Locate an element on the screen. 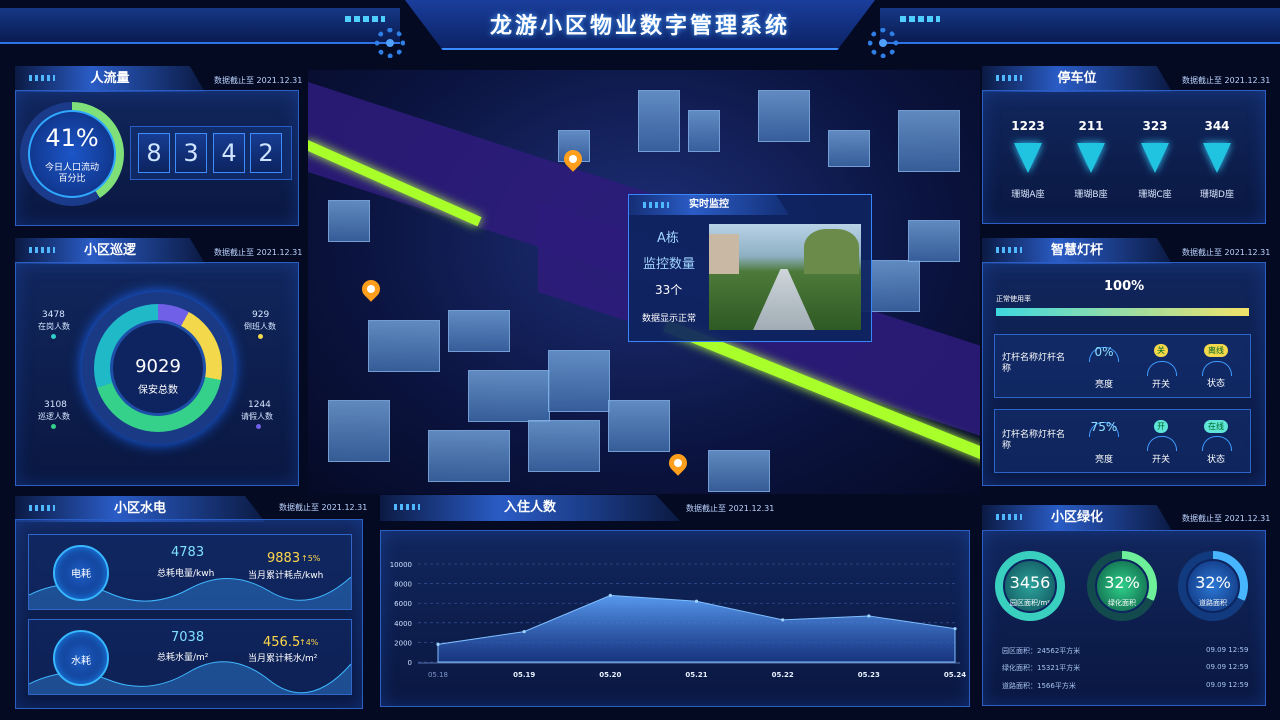 The width and height of the screenshot is (1280, 720). traffic-percent: 41% is located at coordinates (72, 138).